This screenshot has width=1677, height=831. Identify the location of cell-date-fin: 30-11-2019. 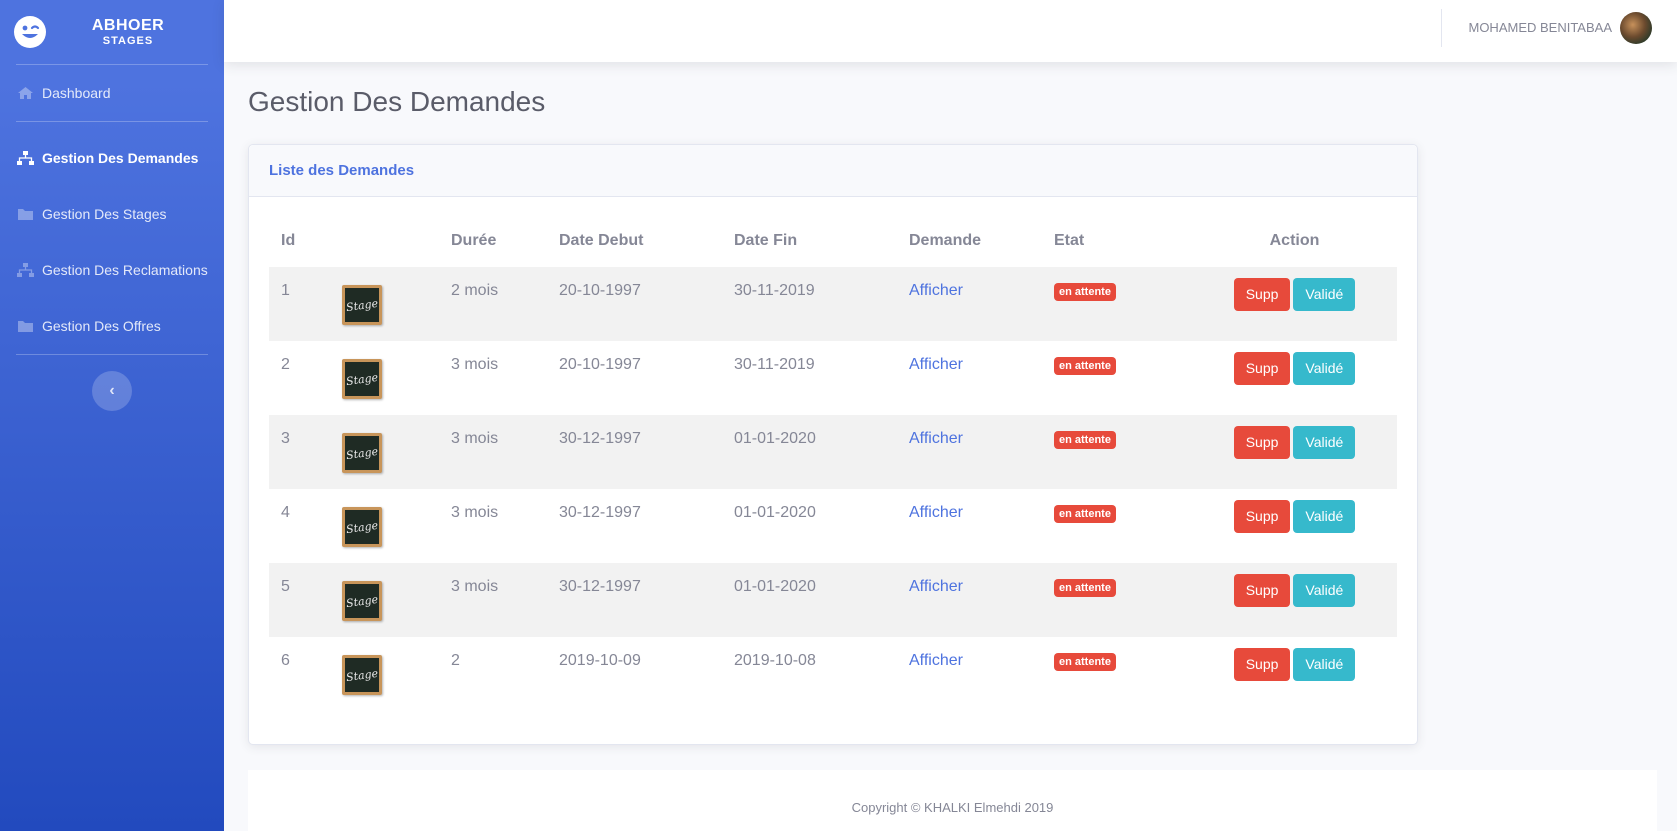
(774, 290).